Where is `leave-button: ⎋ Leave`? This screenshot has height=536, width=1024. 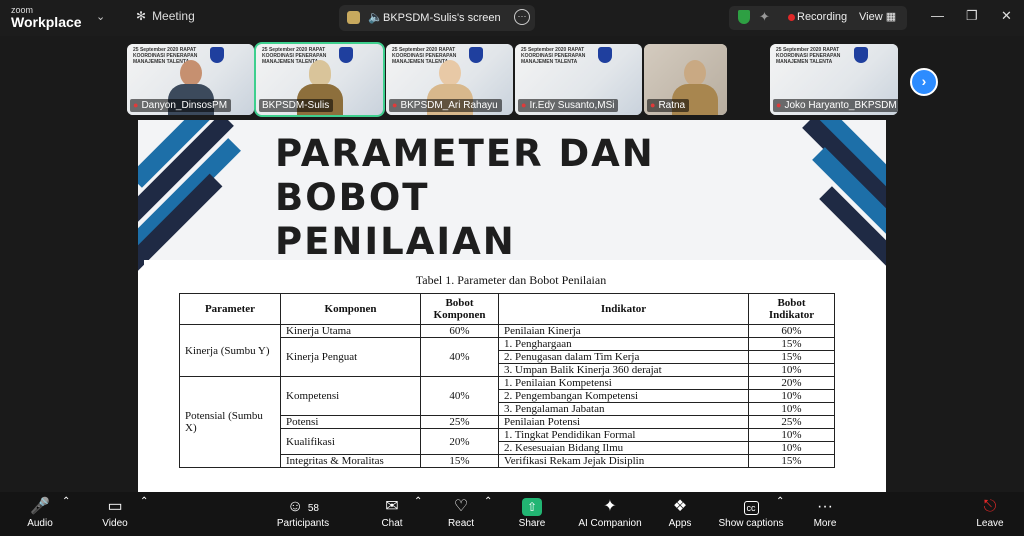 leave-button: ⎋ Leave is located at coordinates (990, 513).